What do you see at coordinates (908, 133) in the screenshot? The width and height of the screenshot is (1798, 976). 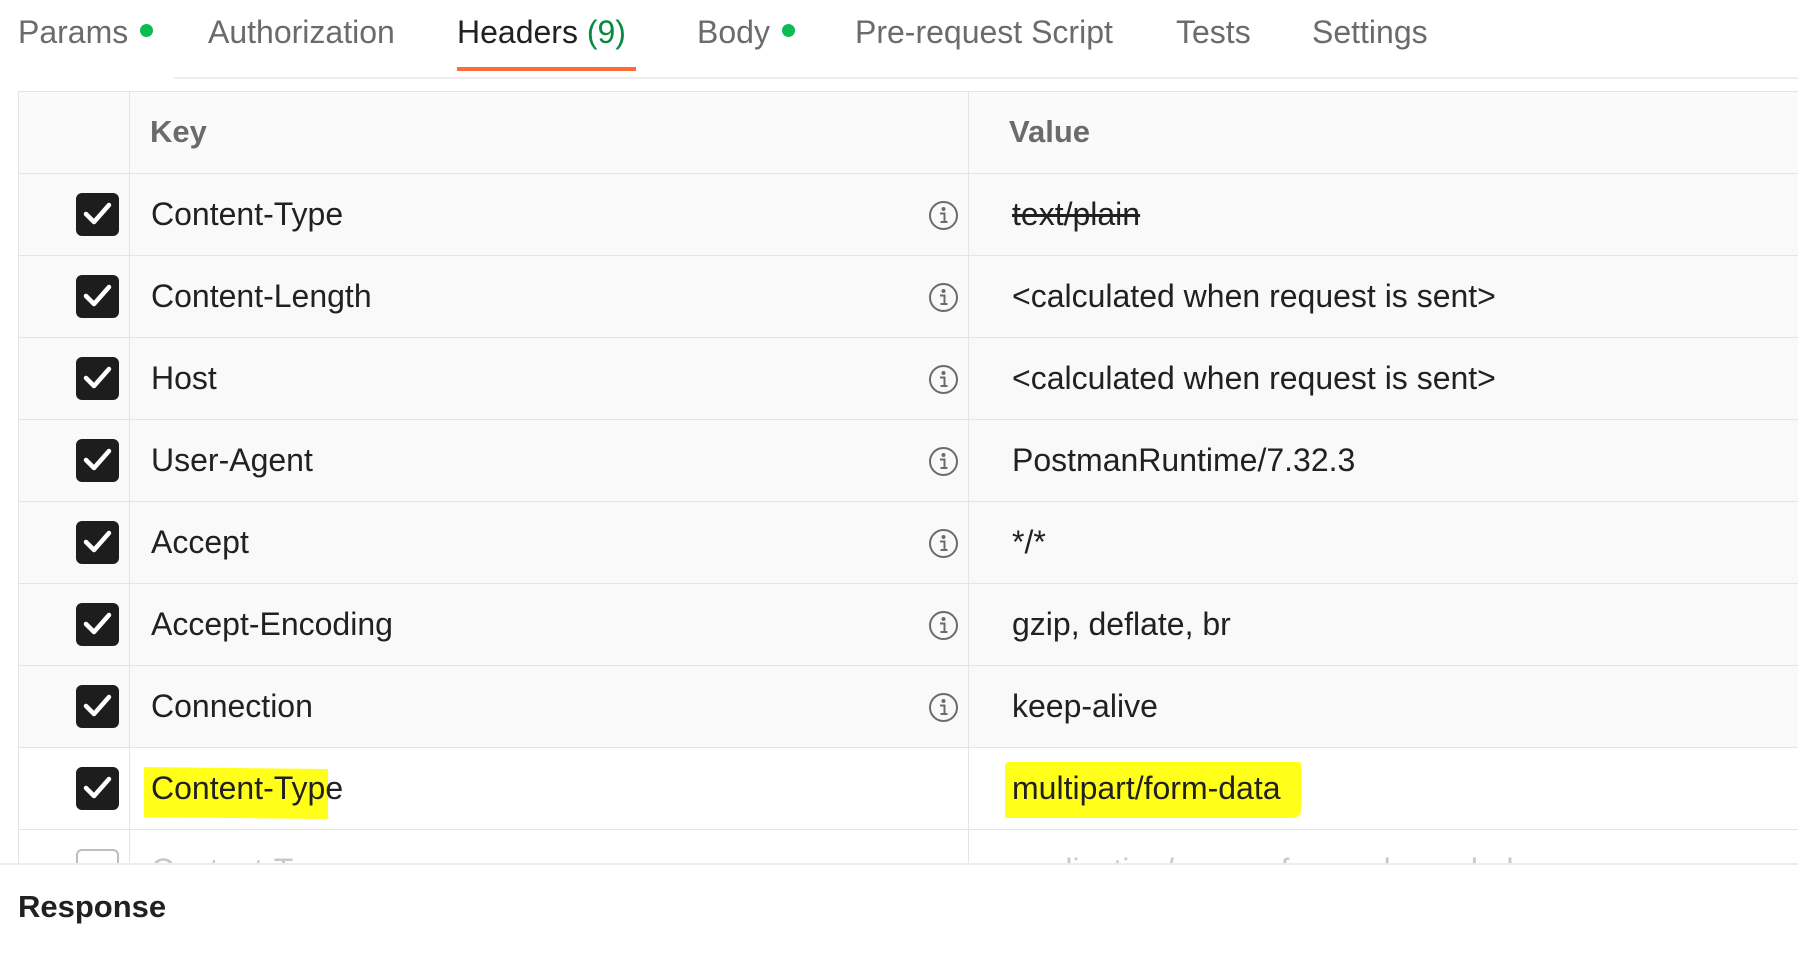 I see `table-header-row: Key Value` at bounding box center [908, 133].